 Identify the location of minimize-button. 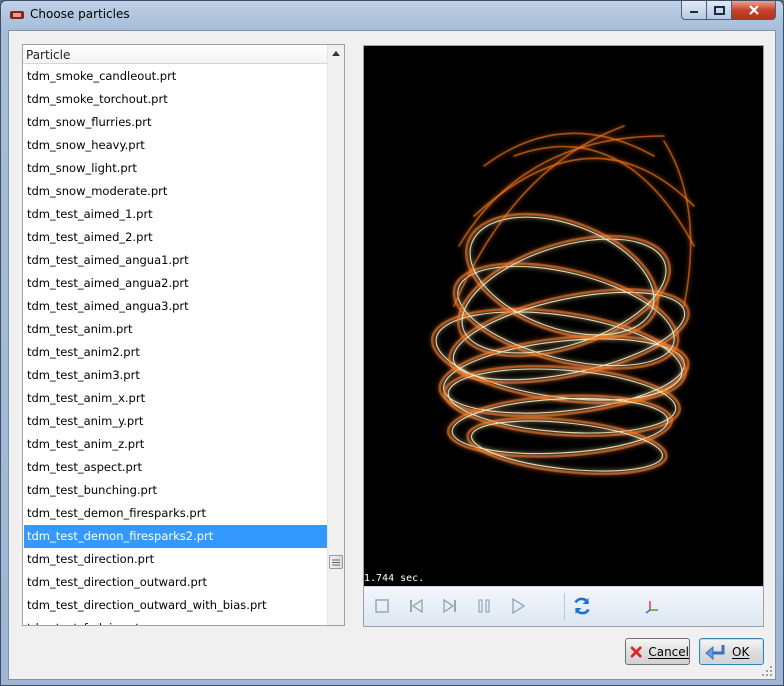
(694, 10).